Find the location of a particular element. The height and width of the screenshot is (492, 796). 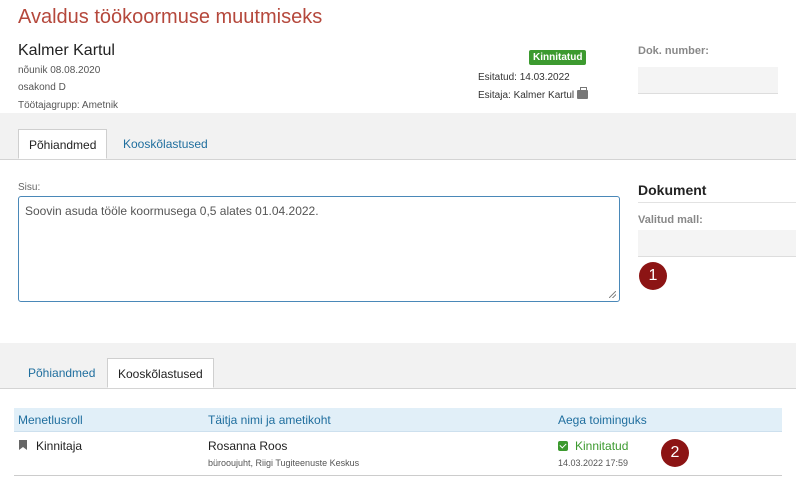

row-date: 14.03.2022 17:59 is located at coordinates (593, 463).